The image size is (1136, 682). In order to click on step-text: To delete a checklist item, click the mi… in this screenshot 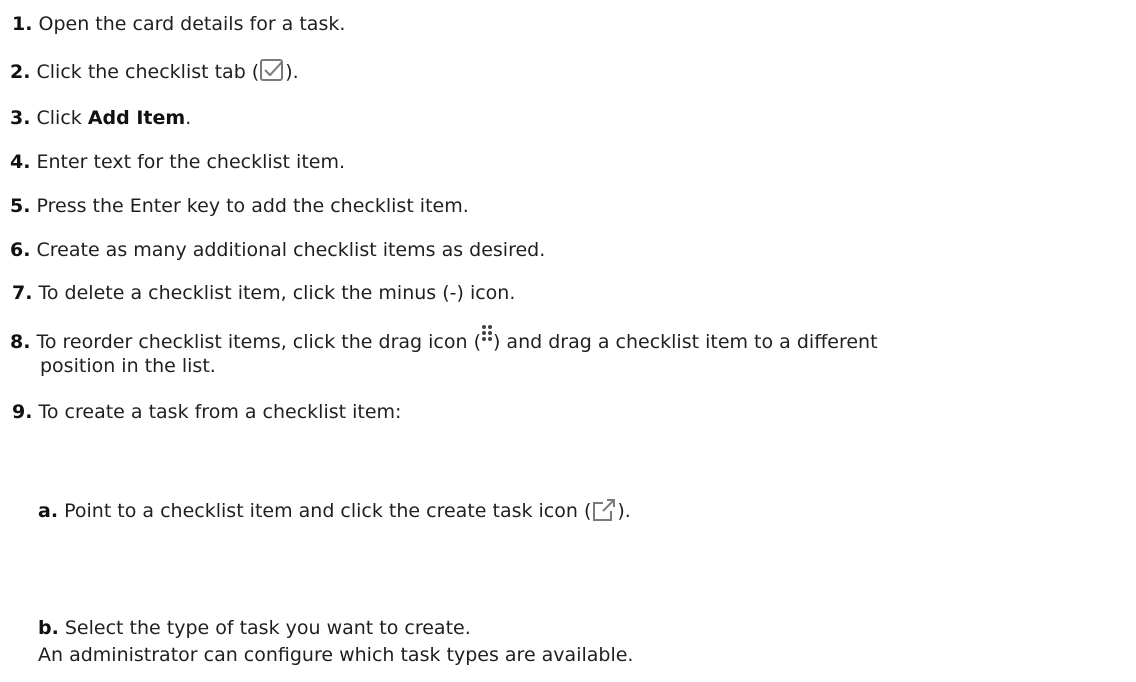, I will do `click(277, 293)`.